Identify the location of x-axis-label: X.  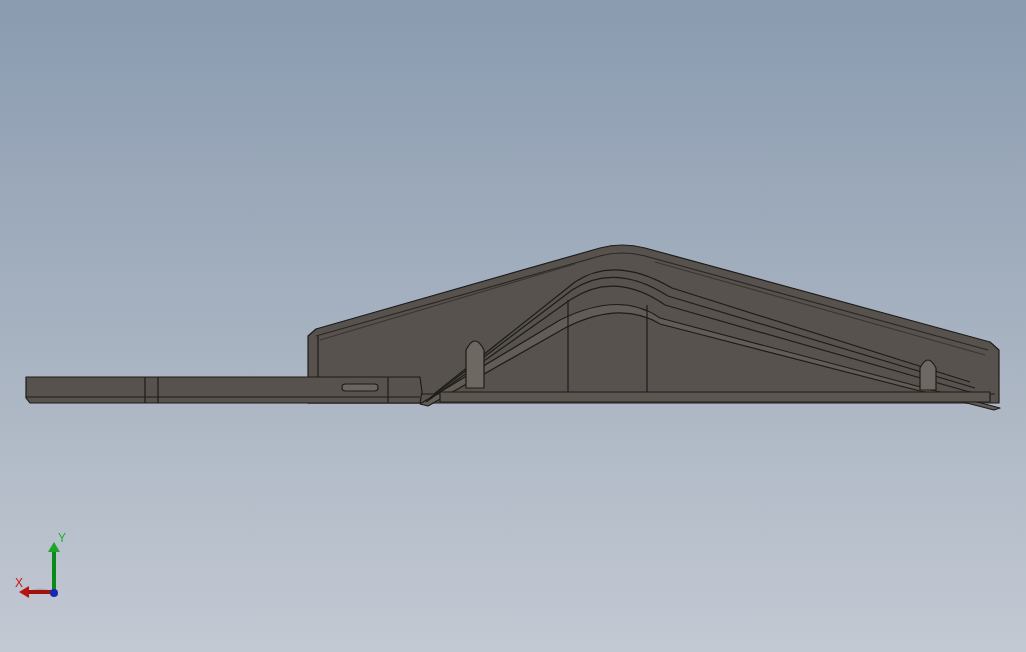
(19, 583).